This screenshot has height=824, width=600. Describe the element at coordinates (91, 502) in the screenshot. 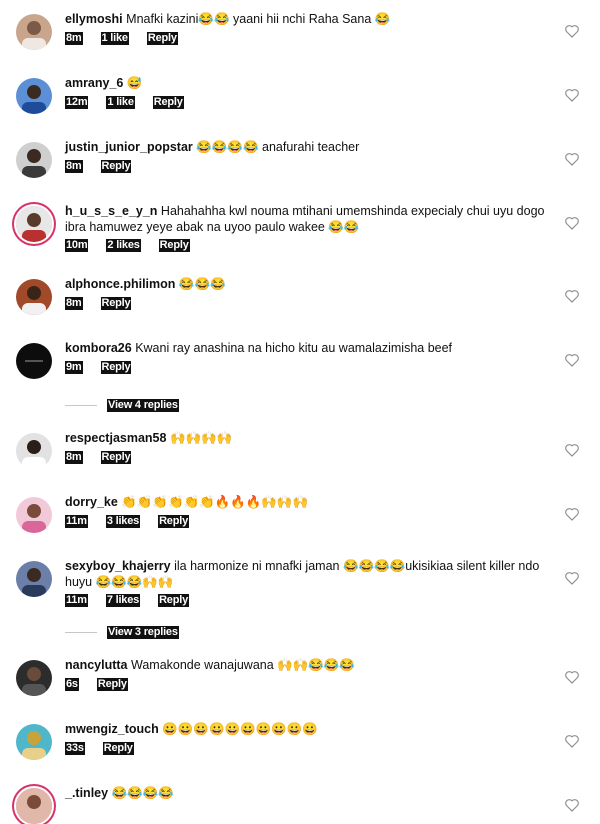

I see `comment-username: dorry_ke` at that location.